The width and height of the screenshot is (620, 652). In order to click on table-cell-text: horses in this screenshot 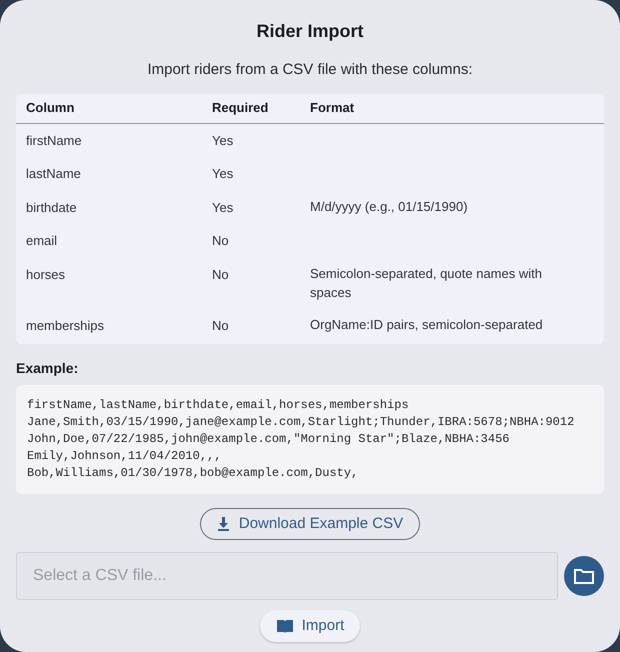, I will do `click(46, 275)`.